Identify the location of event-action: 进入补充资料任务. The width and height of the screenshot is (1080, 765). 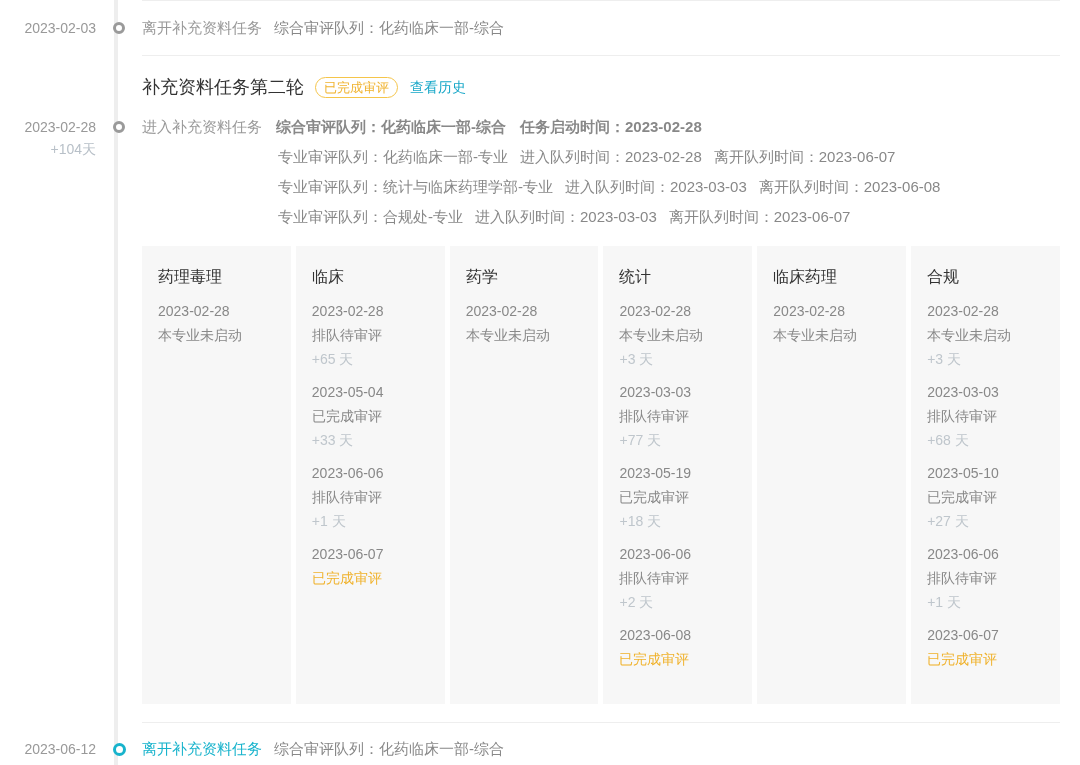
(202, 127).